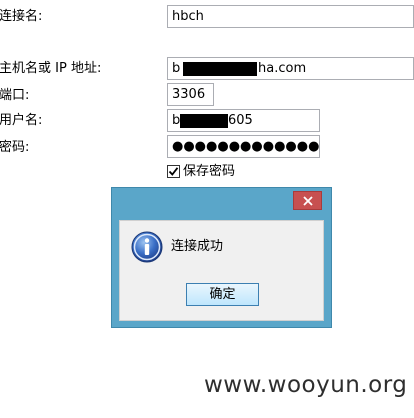  What do you see at coordinates (51, 68) in the screenshot?
I see `host-label: 主机名或 IP 地址:` at bounding box center [51, 68].